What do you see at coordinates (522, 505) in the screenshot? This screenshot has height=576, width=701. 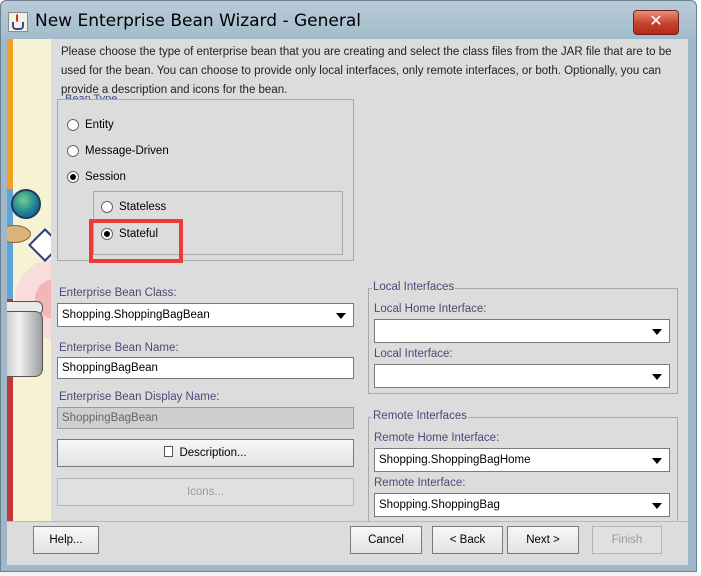 I see `remote-interface-combo: Shopping.ShoppingBag` at bounding box center [522, 505].